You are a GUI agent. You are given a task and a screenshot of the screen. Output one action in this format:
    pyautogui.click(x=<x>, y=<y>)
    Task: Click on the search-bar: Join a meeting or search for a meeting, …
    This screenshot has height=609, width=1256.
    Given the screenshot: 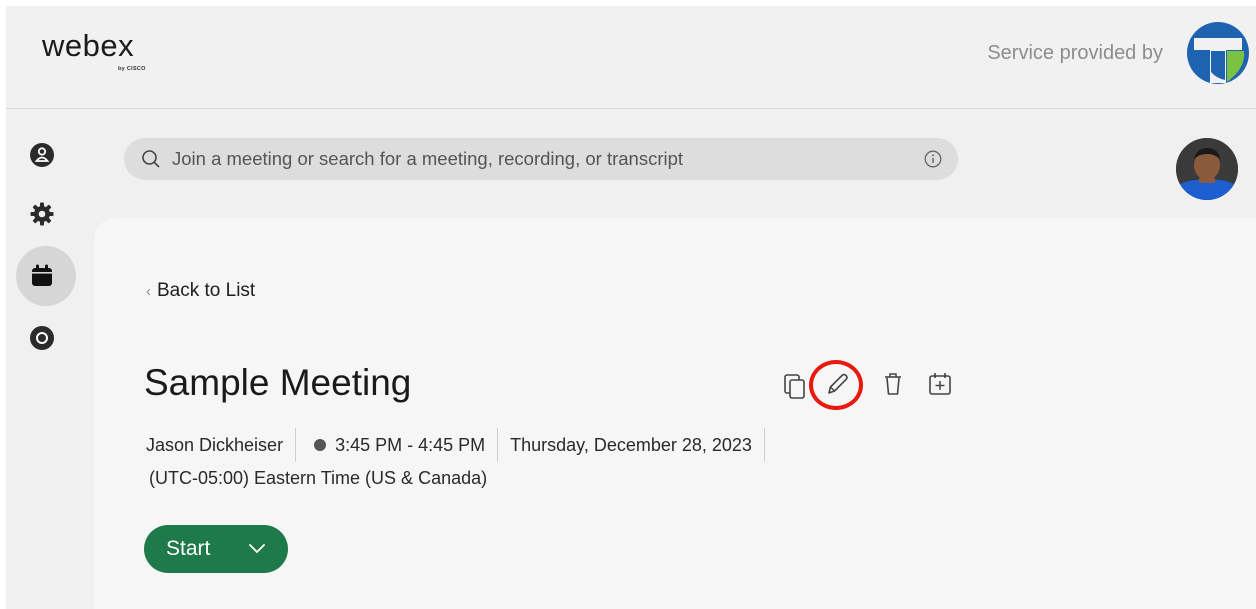 What is the action you would take?
    pyautogui.click(x=541, y=159)
    